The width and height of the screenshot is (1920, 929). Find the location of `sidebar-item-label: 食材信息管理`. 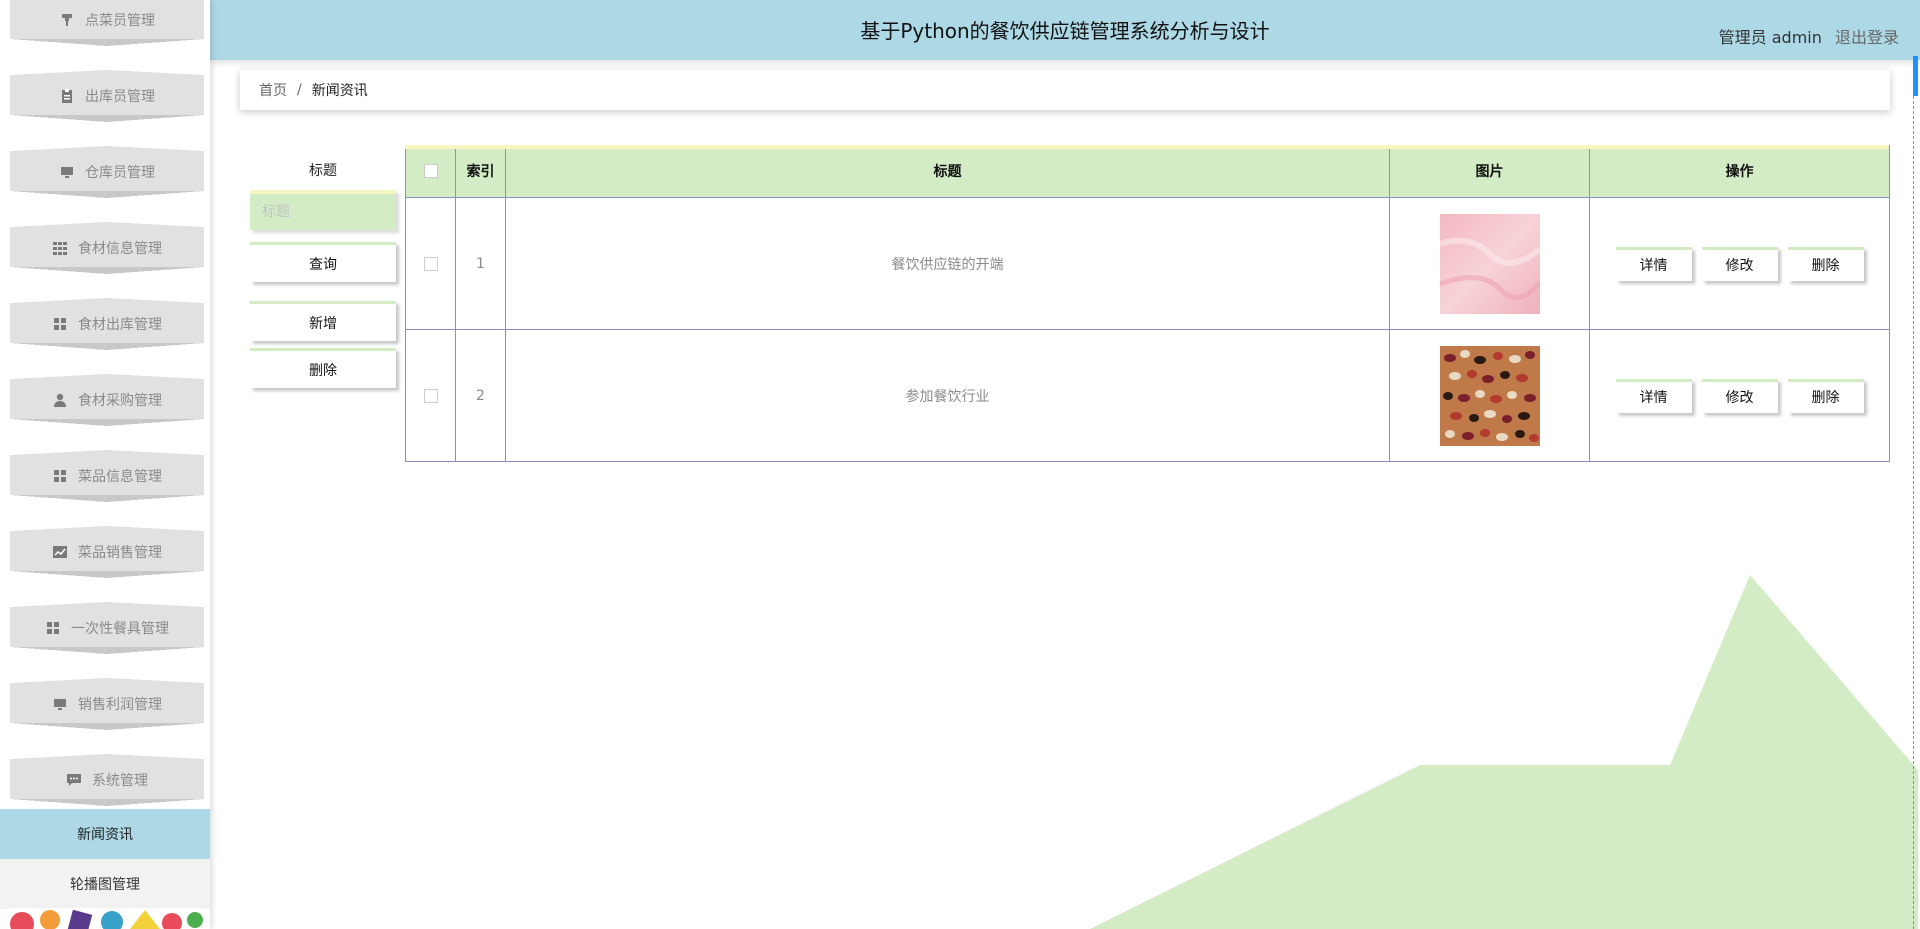

sidebar-item-label: 食材信息管理 is located at coordinates (120, 249).